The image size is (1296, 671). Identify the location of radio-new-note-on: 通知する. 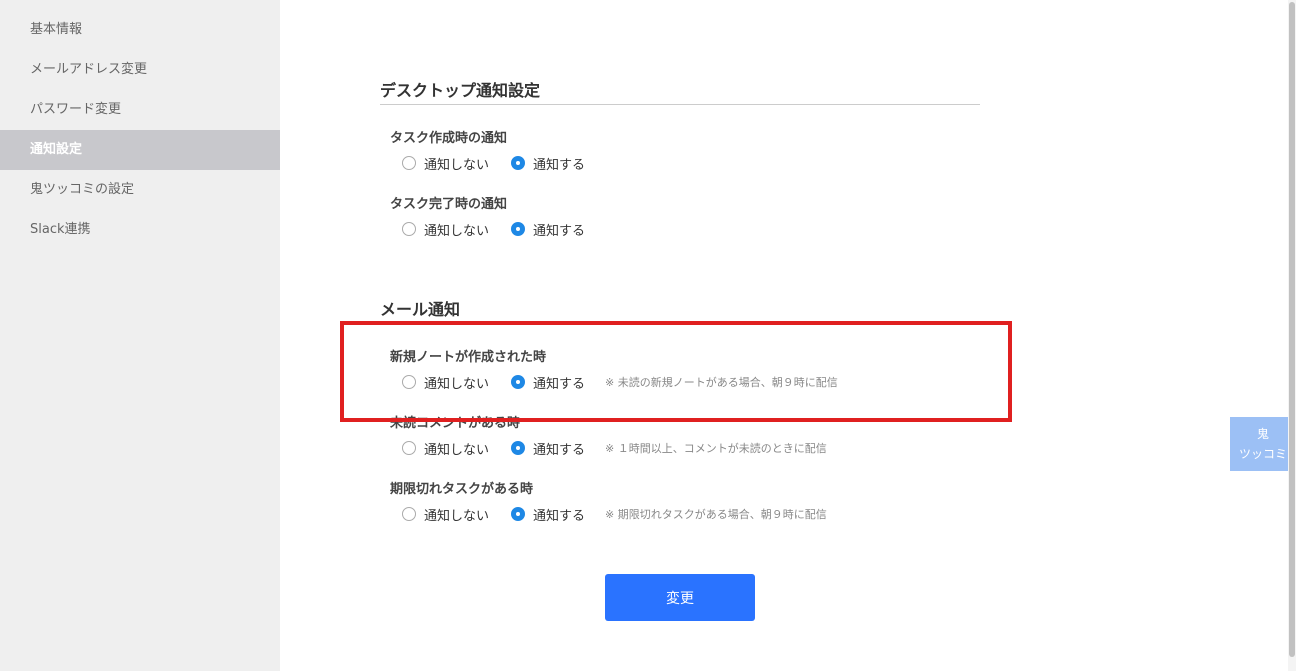
(548, 382).